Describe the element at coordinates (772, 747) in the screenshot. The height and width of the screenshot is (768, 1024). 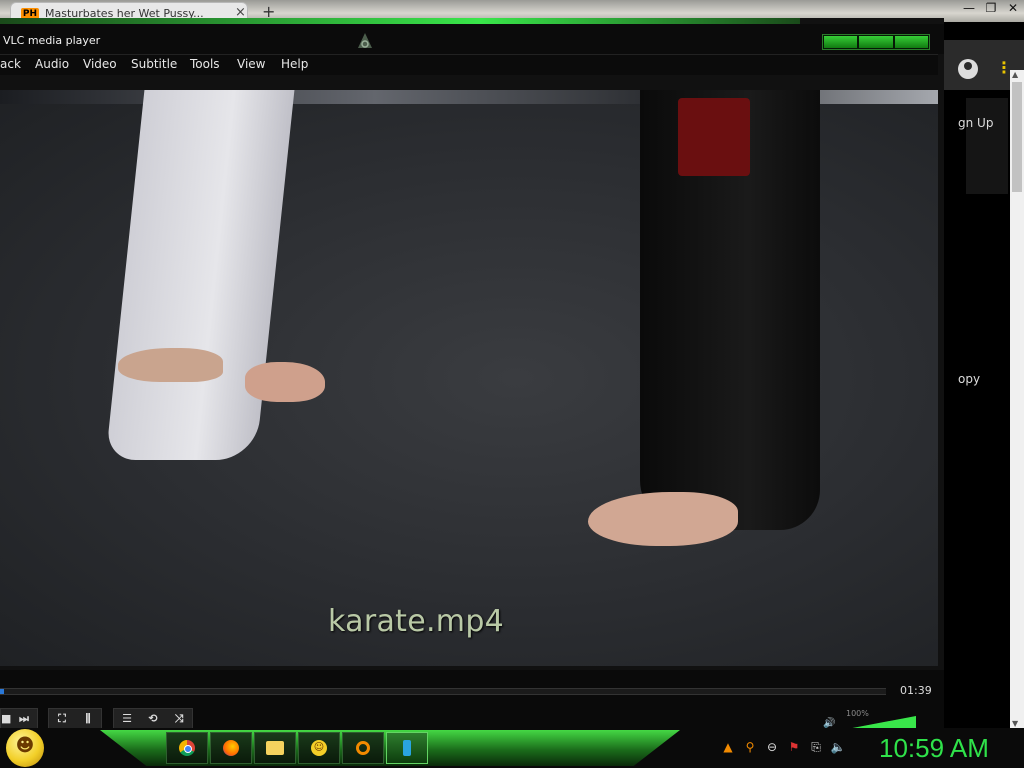
I see `minus-tray-icon: ⊖` at that location.